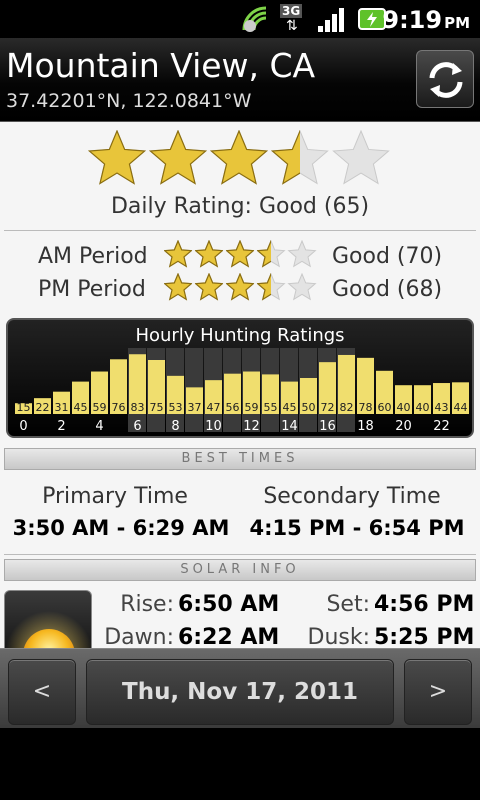  I want to click on dusk-label: Dusk:, so click(339, 636).